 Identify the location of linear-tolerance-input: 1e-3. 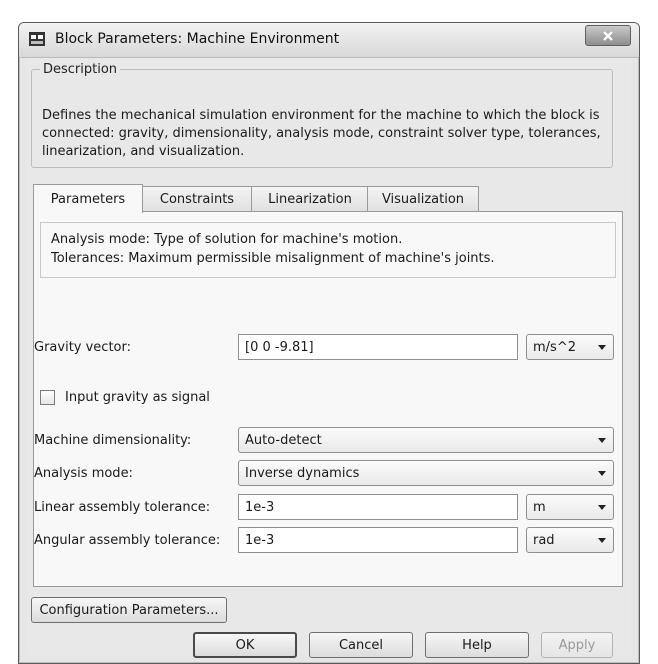
(378, 507).